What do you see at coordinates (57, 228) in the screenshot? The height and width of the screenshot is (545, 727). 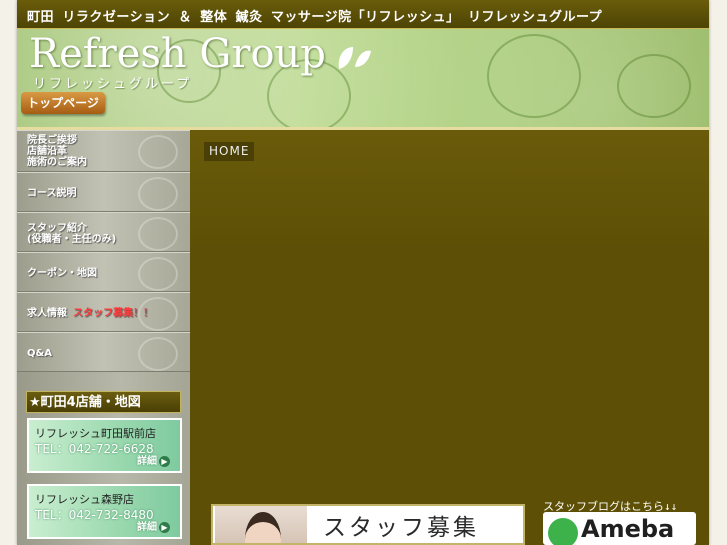 I see `nav-label: スタッフ紹介` at bounding box center [57, 228].